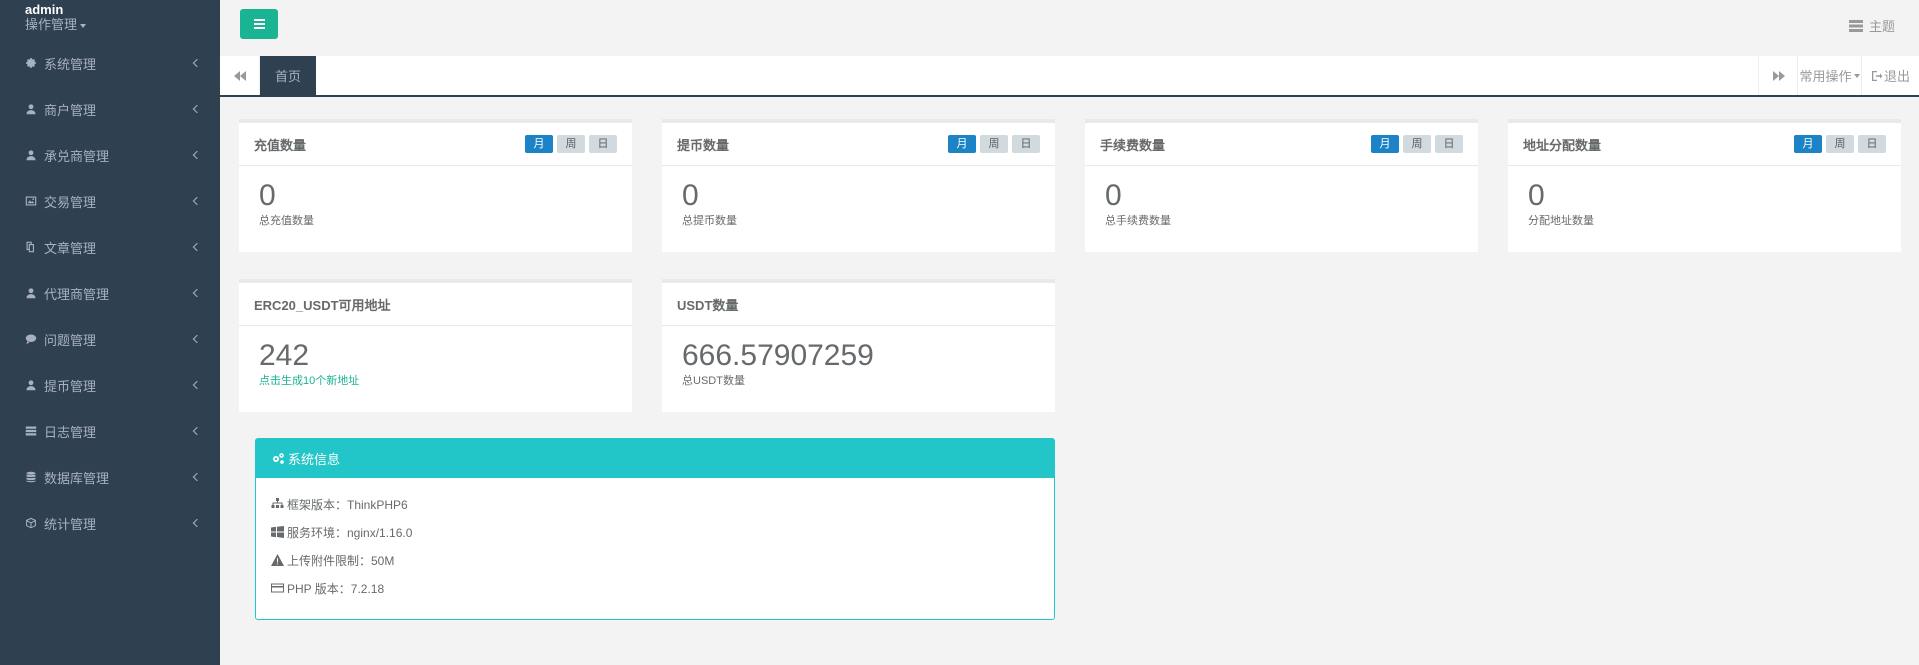 The width and height of the screenshot is (1919, 665). Describe the element at coordinates (1133, 145) in the screenshot. I see `card-title: 手续费数量` at that location.